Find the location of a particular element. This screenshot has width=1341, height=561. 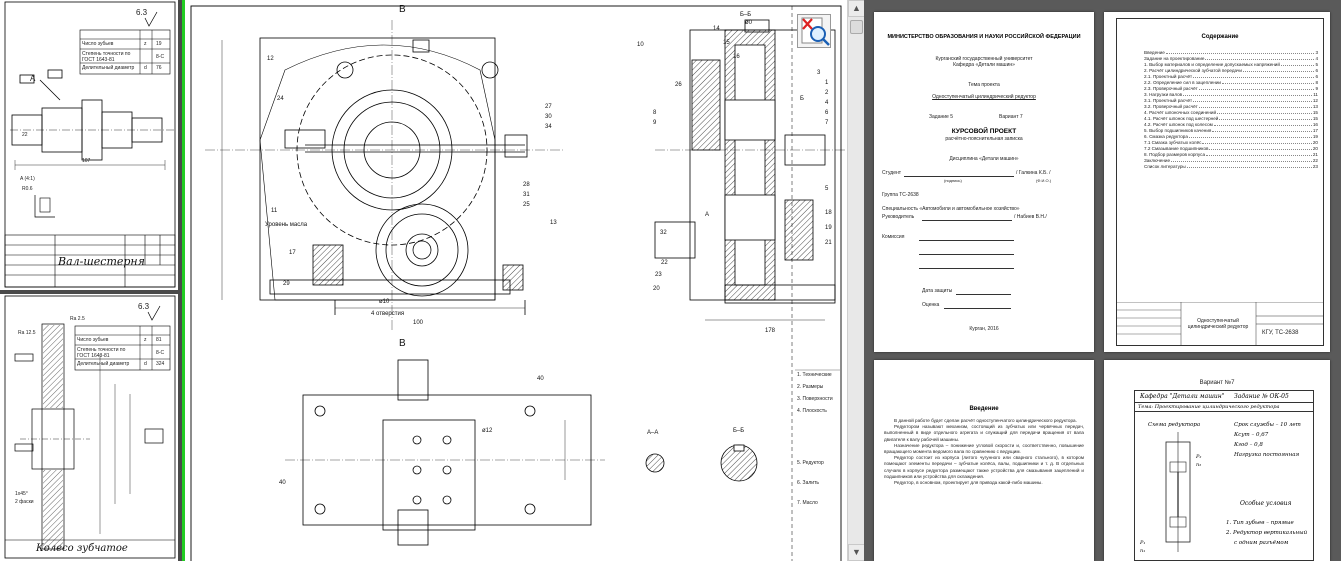

detail-label: A (4:1) is located at coordinates (27, 179).